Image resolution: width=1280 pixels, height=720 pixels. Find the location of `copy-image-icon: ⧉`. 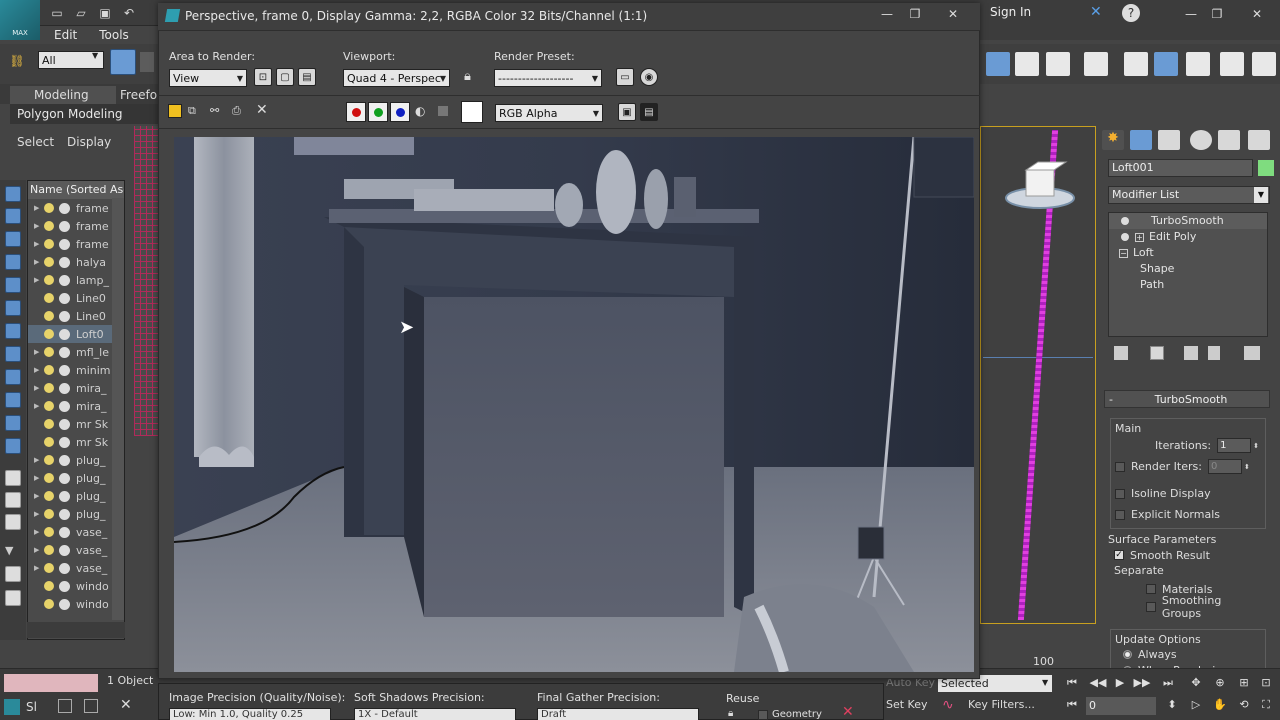

copy-image-icon: ⧉ is located at coordinates (196, 111).